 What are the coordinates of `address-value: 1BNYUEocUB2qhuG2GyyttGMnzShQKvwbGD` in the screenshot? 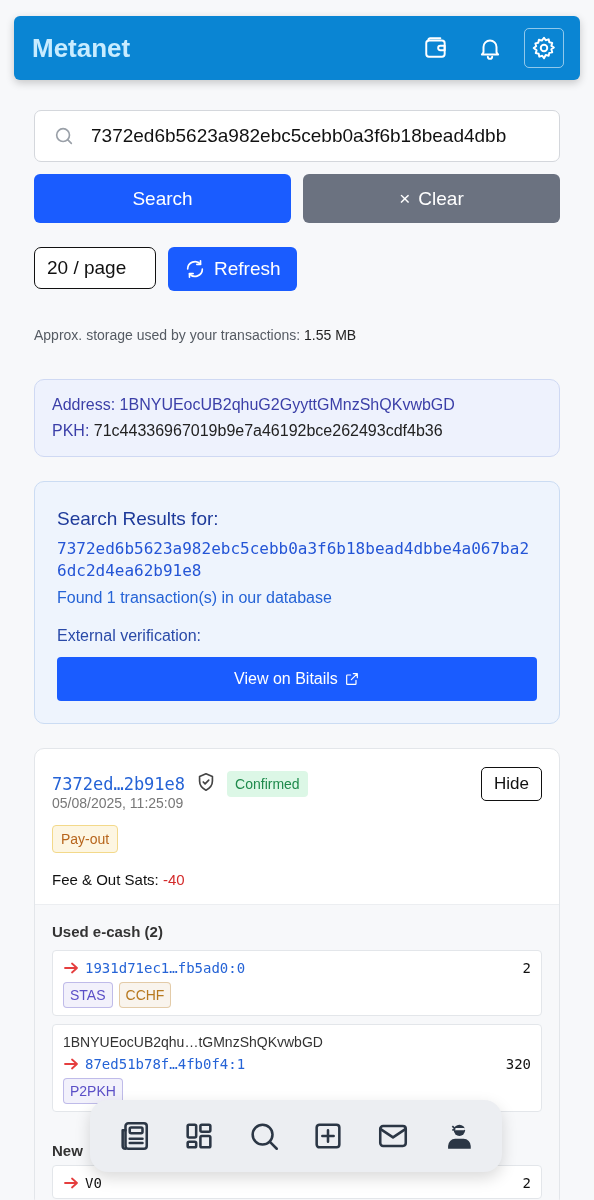 It's located at (287, 404).